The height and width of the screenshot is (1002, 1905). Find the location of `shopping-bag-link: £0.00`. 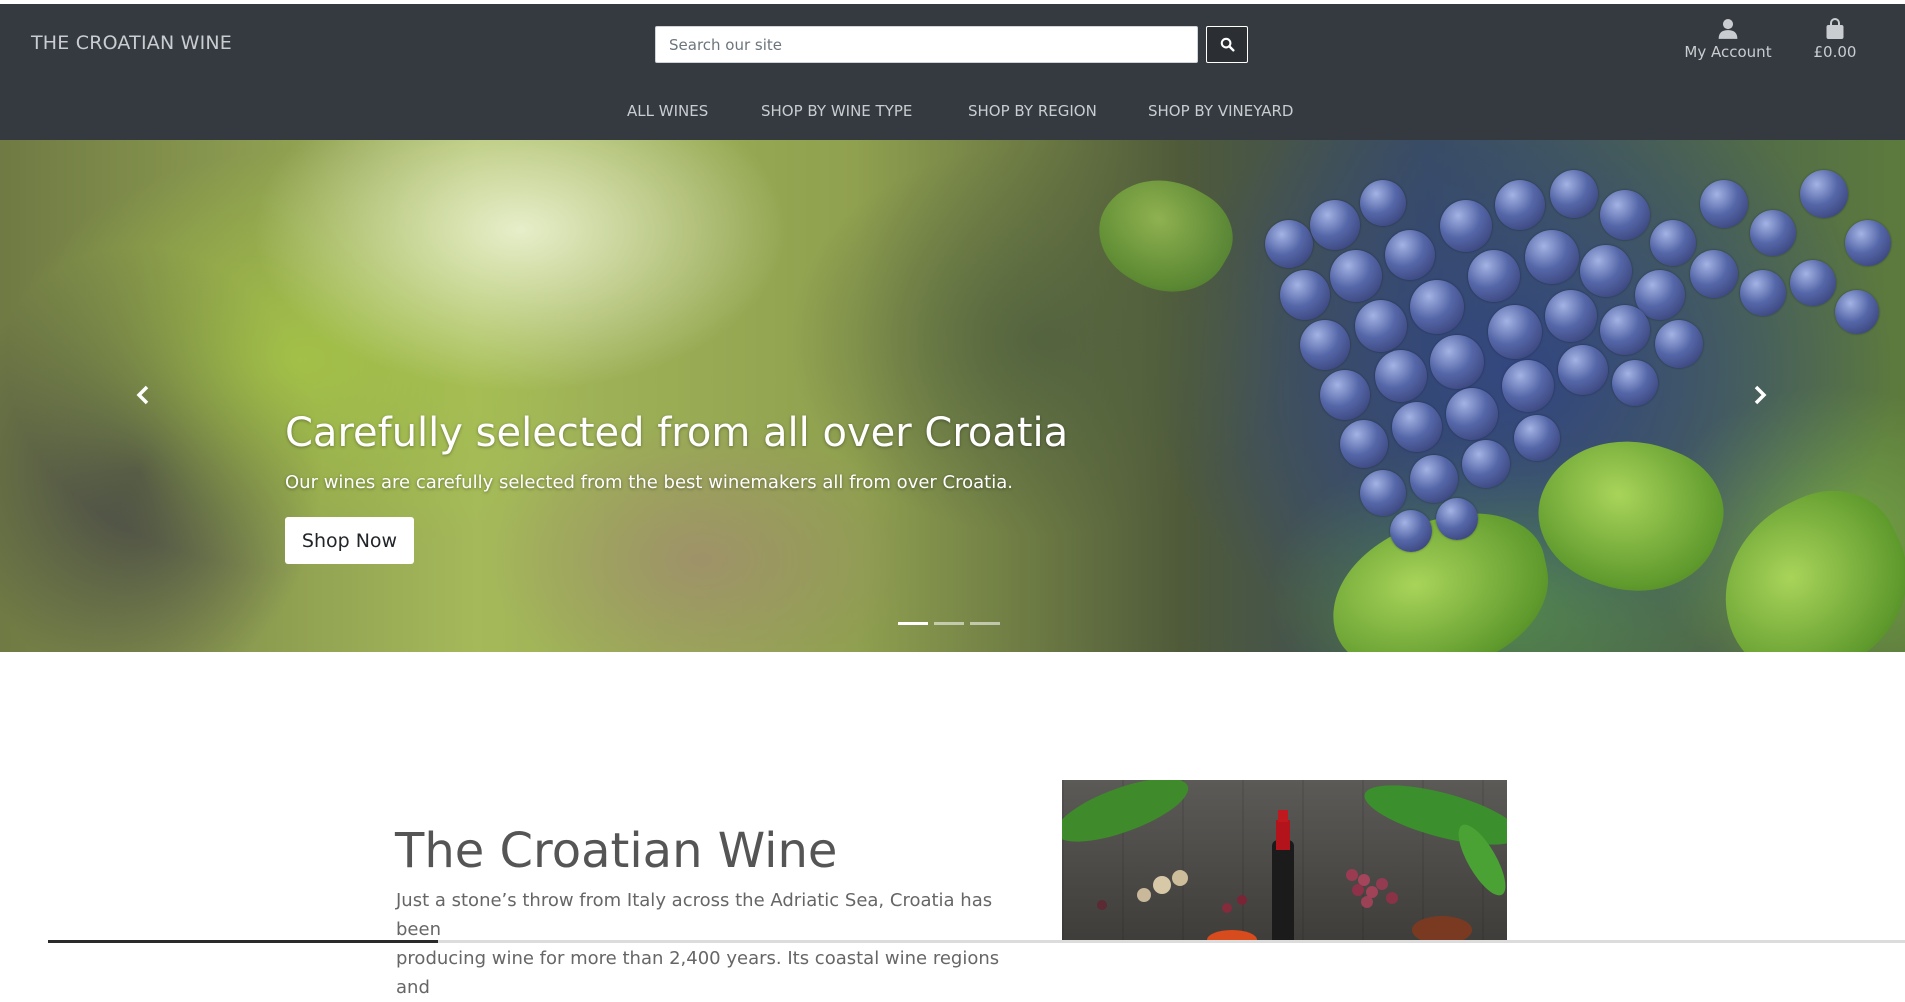

shopping-bag-link: £0.00 is located at coordinates (1835, 38).